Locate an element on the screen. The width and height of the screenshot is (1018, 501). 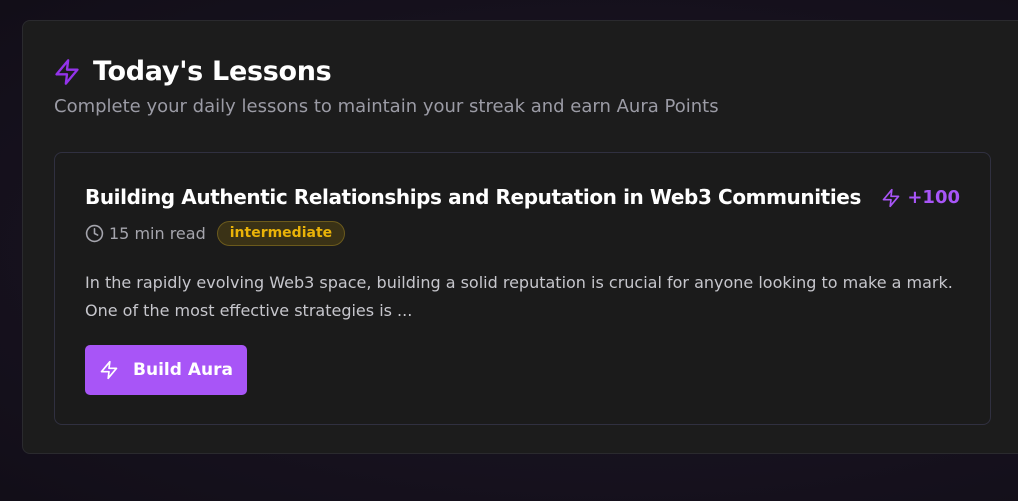
page-title: Today's Lessons is located at coordinates (212, 71).